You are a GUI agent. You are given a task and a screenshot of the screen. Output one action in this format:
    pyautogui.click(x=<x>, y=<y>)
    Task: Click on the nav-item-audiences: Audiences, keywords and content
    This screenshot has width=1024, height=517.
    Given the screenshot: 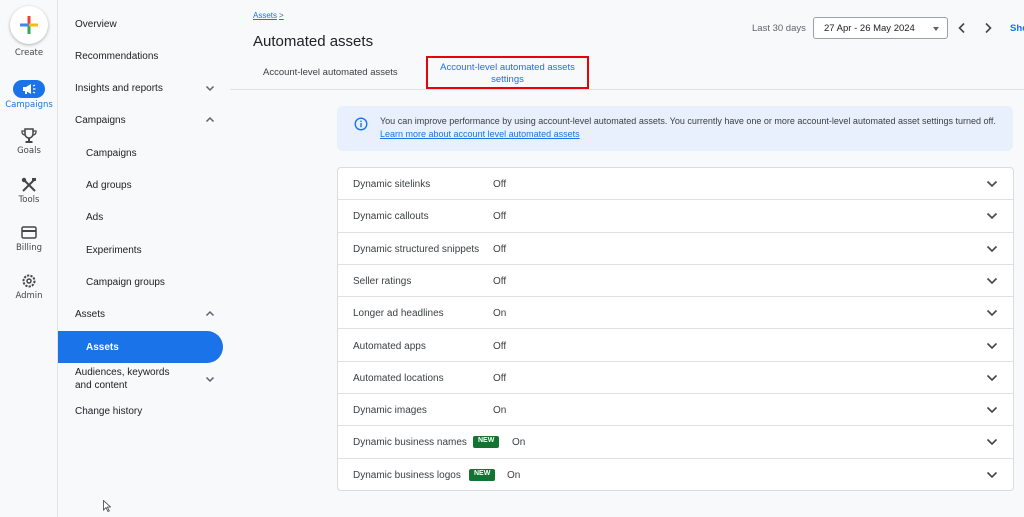 What is the action you would take?
    pyautogui.click(x=144, y=379)
    